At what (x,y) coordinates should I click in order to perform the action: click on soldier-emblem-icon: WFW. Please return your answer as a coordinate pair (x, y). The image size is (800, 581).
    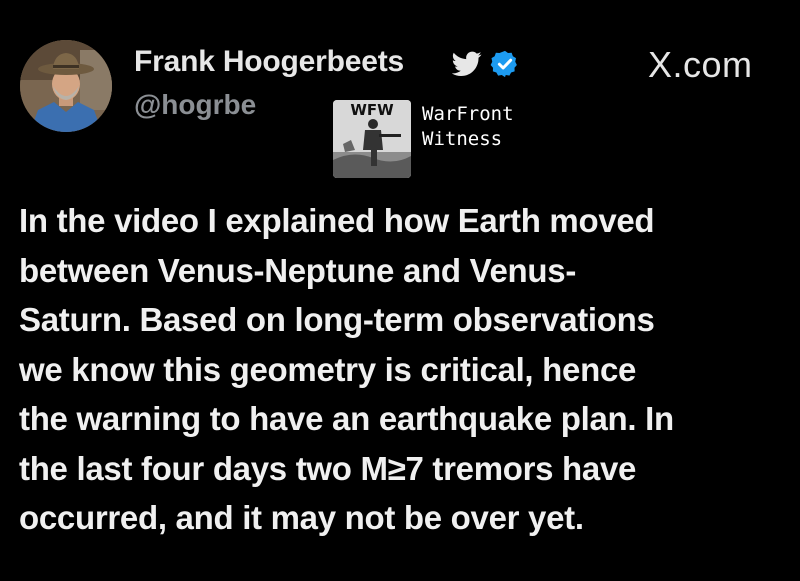
    Looking at the image, I should click on (372, 139).